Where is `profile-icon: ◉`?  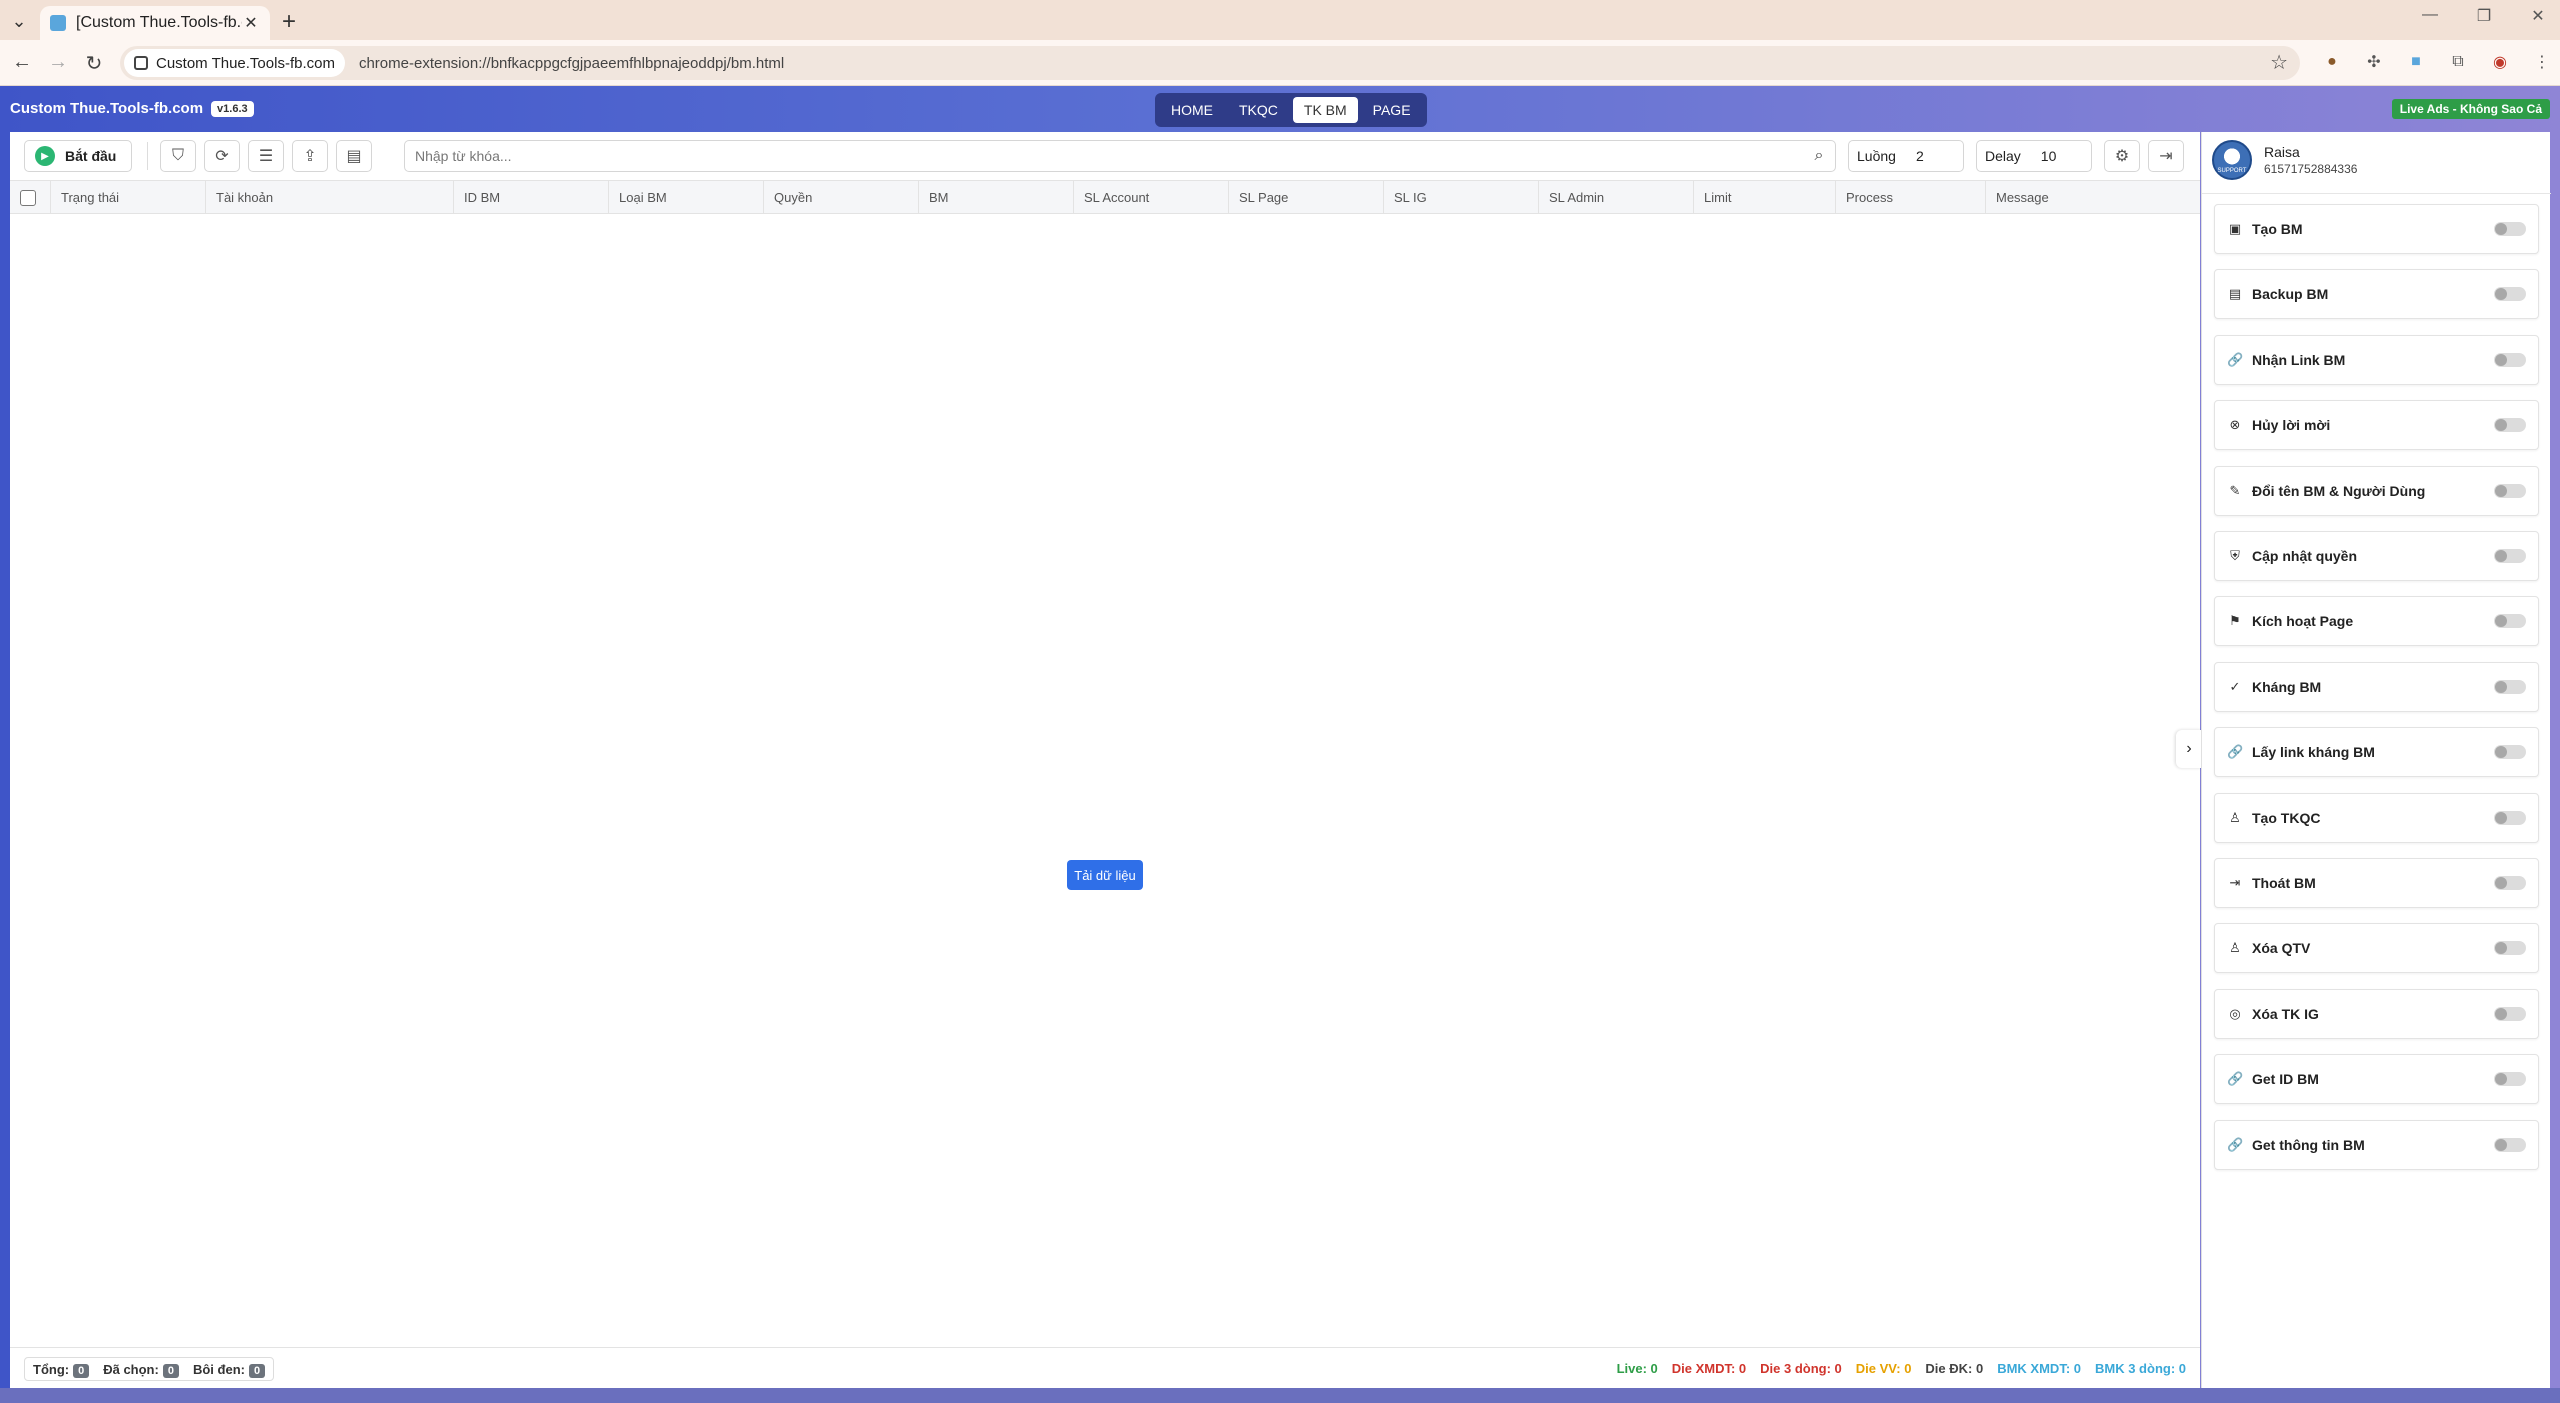
profile-icon: ◉ is located at coordinates (2500, 62).